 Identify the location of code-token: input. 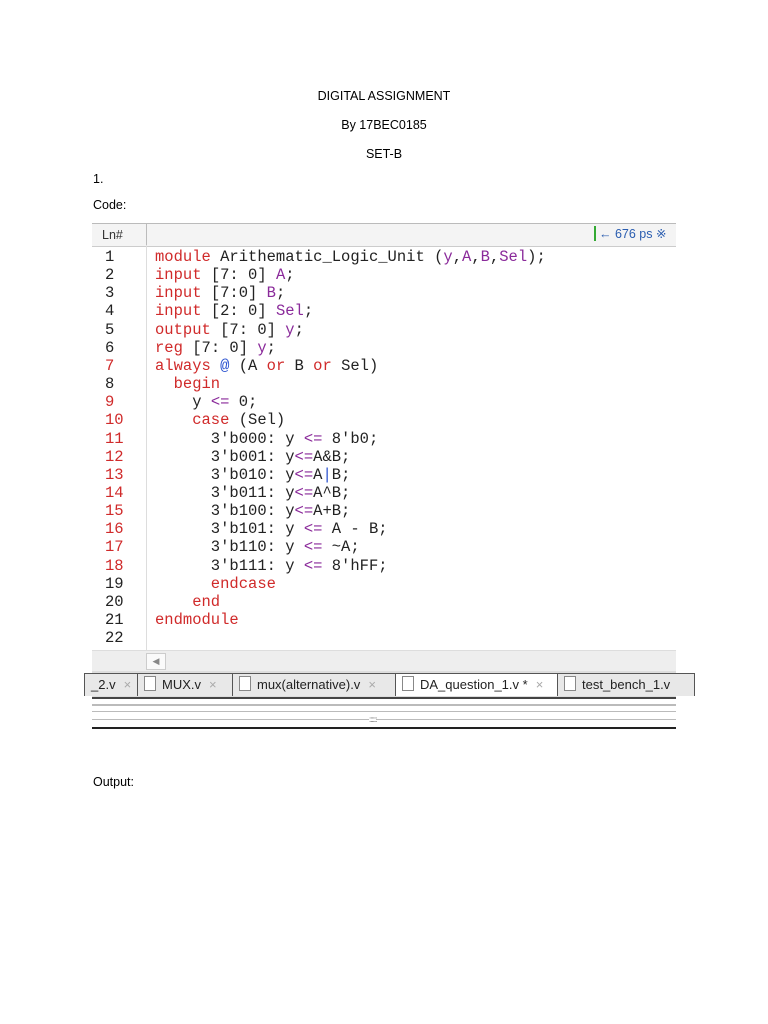
(183, 311).